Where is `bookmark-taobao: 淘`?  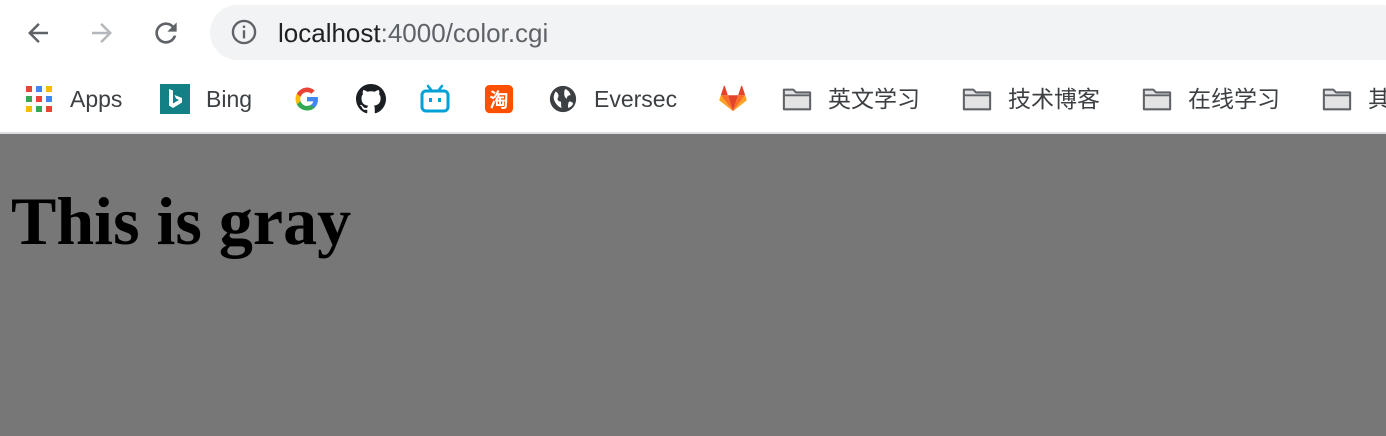 bookmark-taobao: 淘 is located at coordinates (499, 99).